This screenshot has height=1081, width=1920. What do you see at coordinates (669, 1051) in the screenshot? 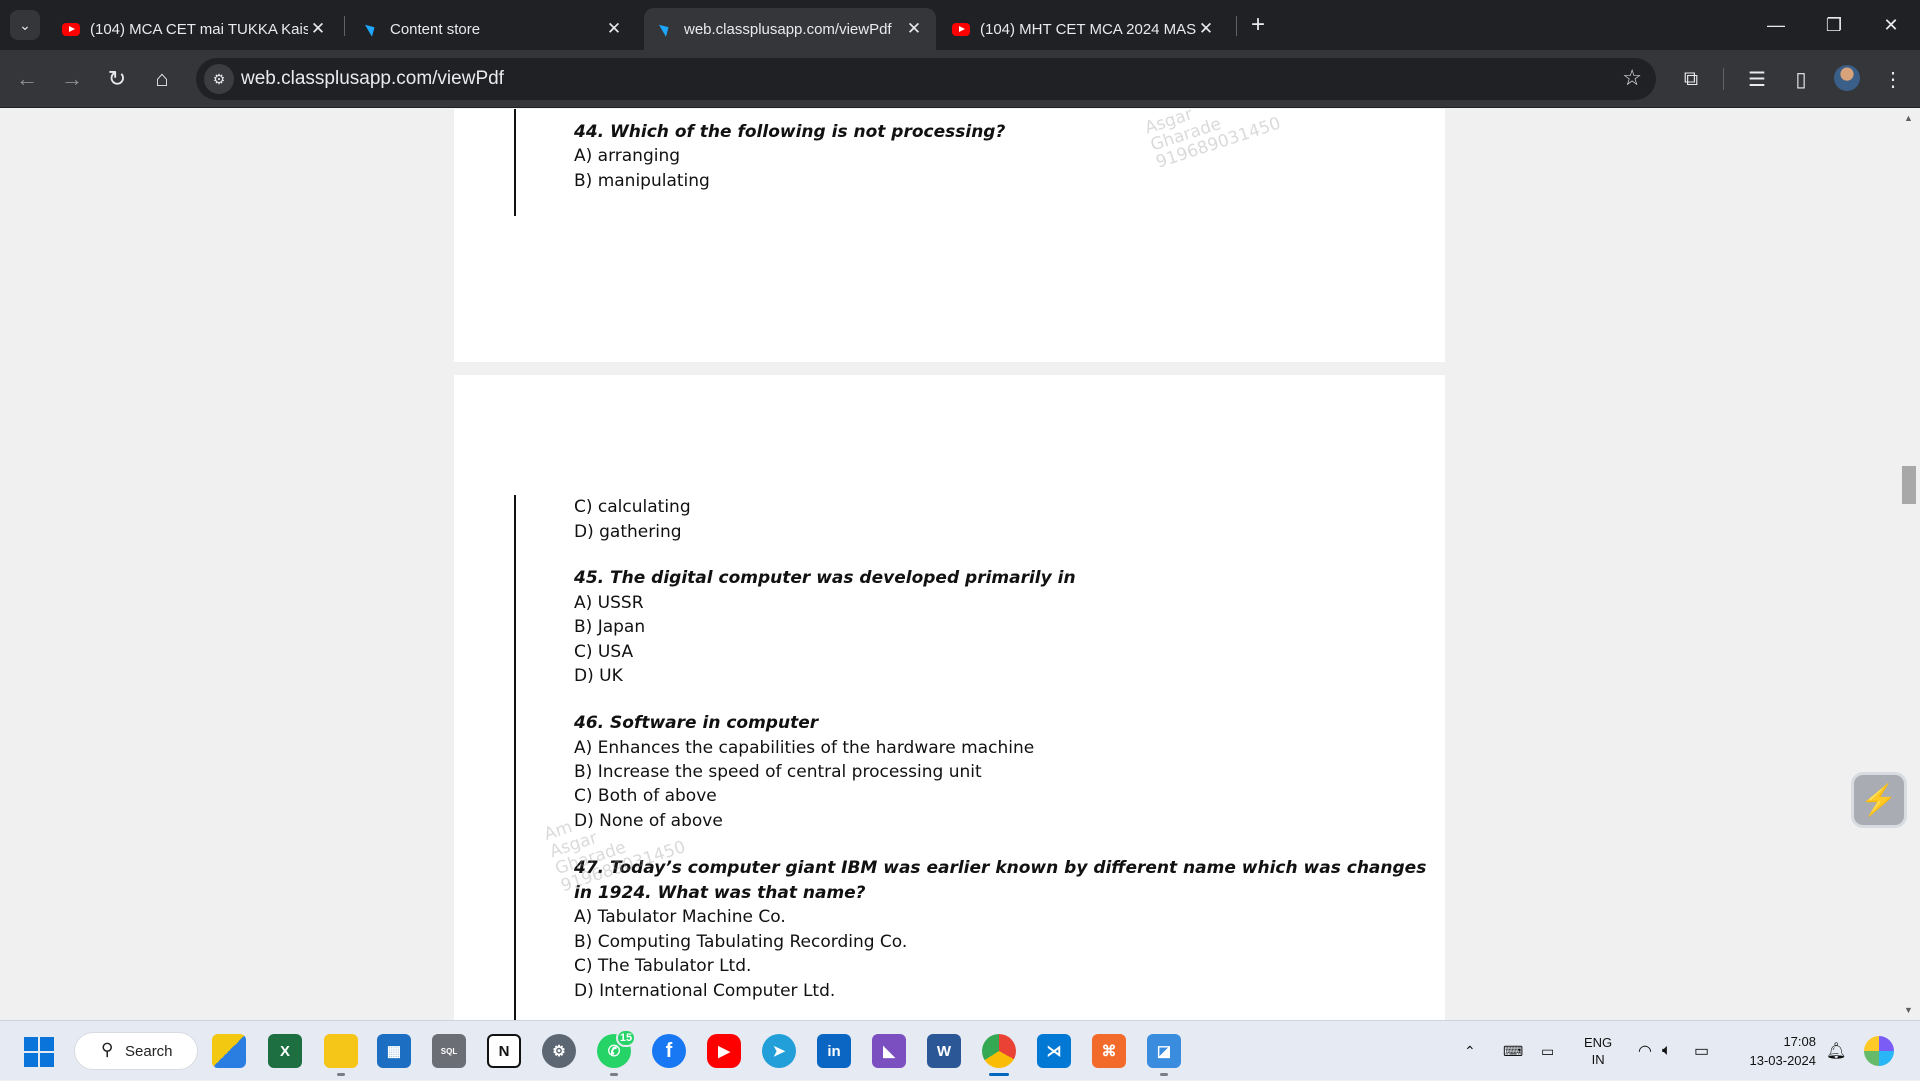
I see `facebook-icon: f` at bounding box center [669, 1051].